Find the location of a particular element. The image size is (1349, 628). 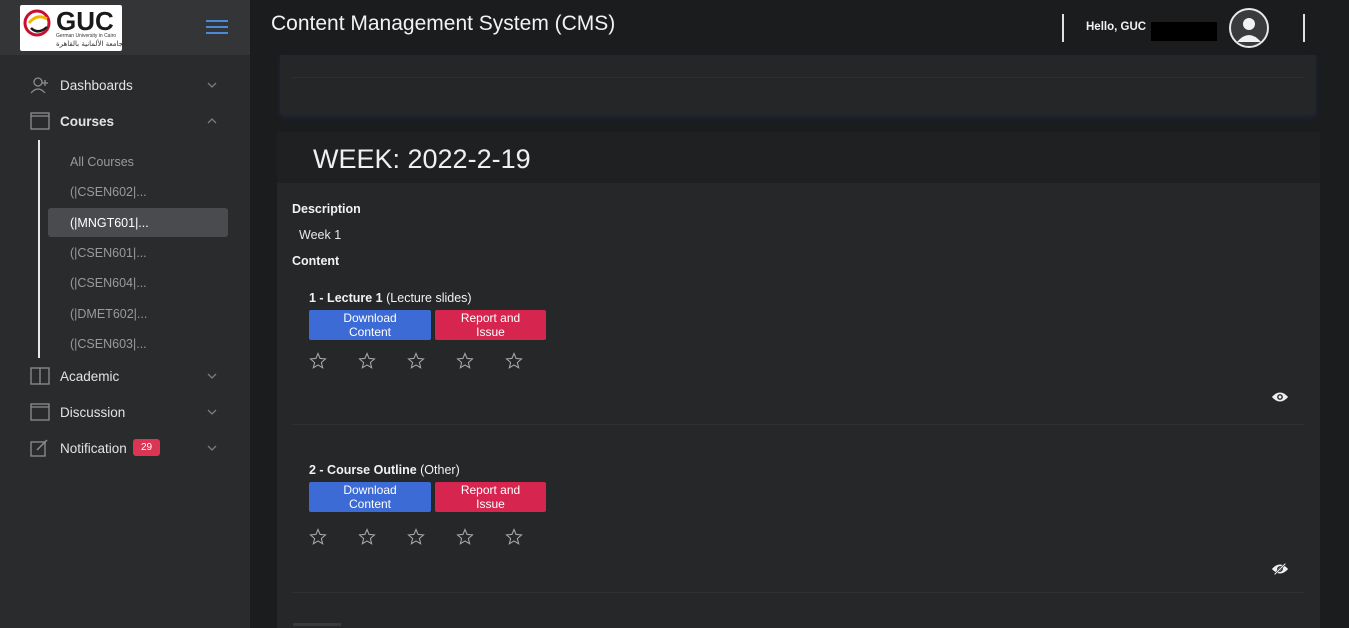

sidebar-item-courses: Courses is located at coordinates (125, 121).